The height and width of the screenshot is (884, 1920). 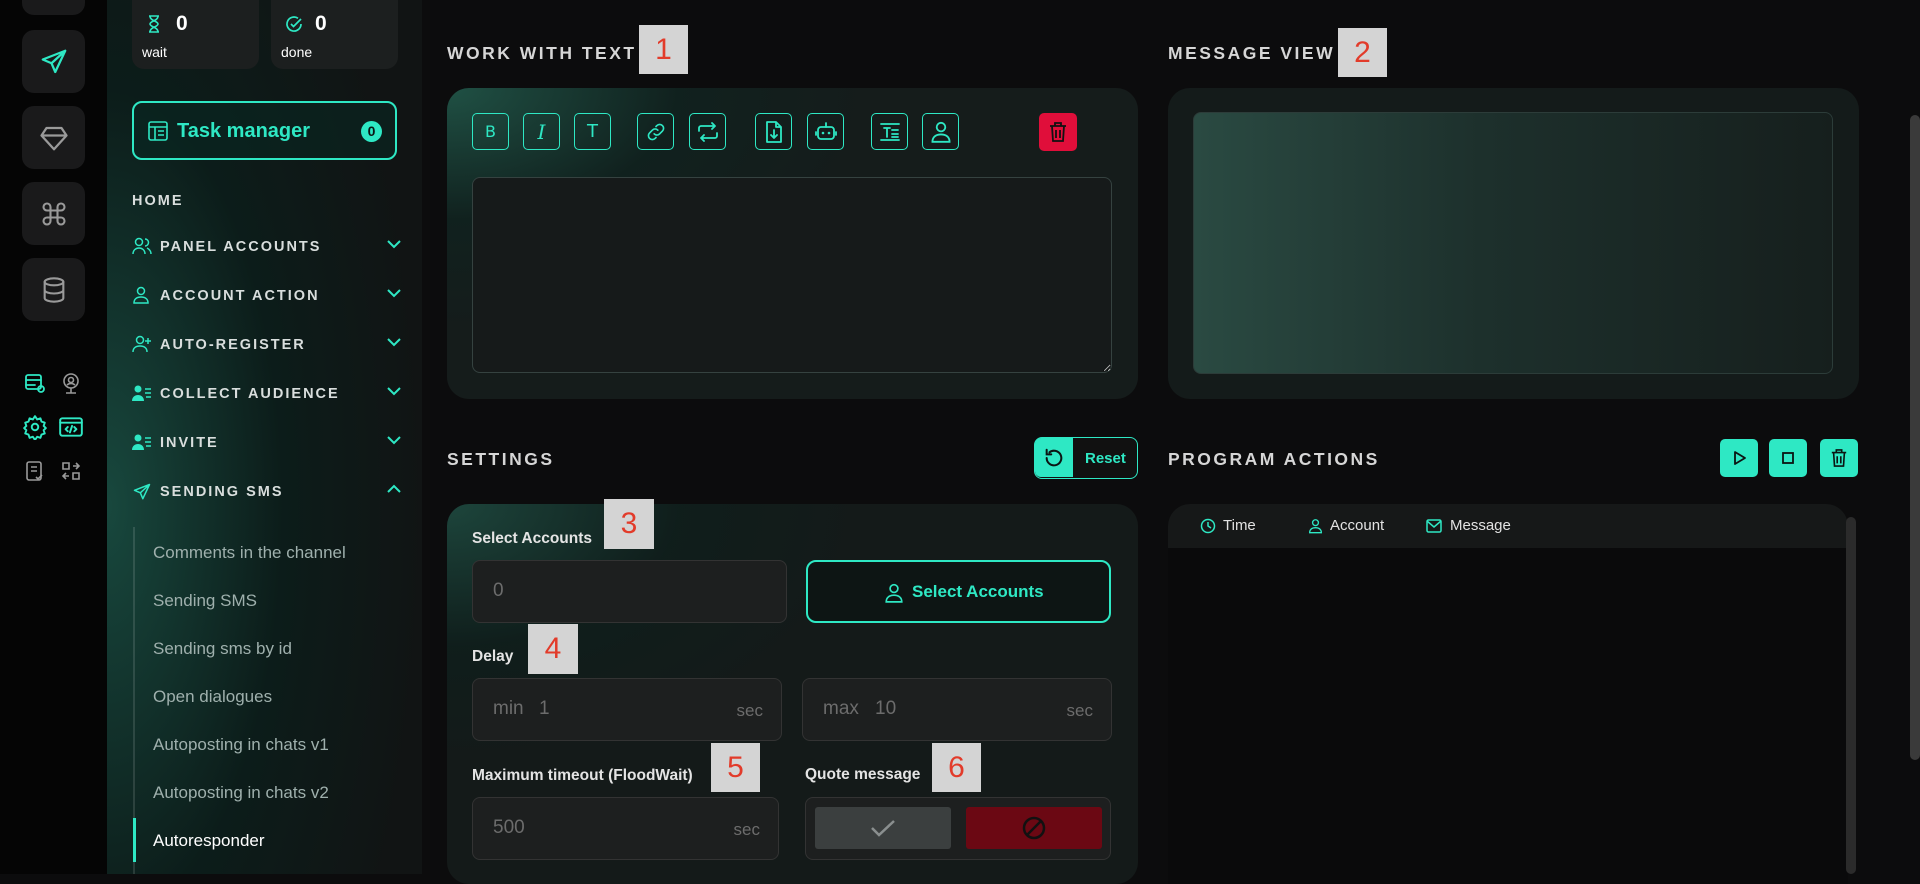 What do you see at coordinates (663, 49) in the screenshot?
I see `annotation-marker: 1` at bounding box center [663, 49].